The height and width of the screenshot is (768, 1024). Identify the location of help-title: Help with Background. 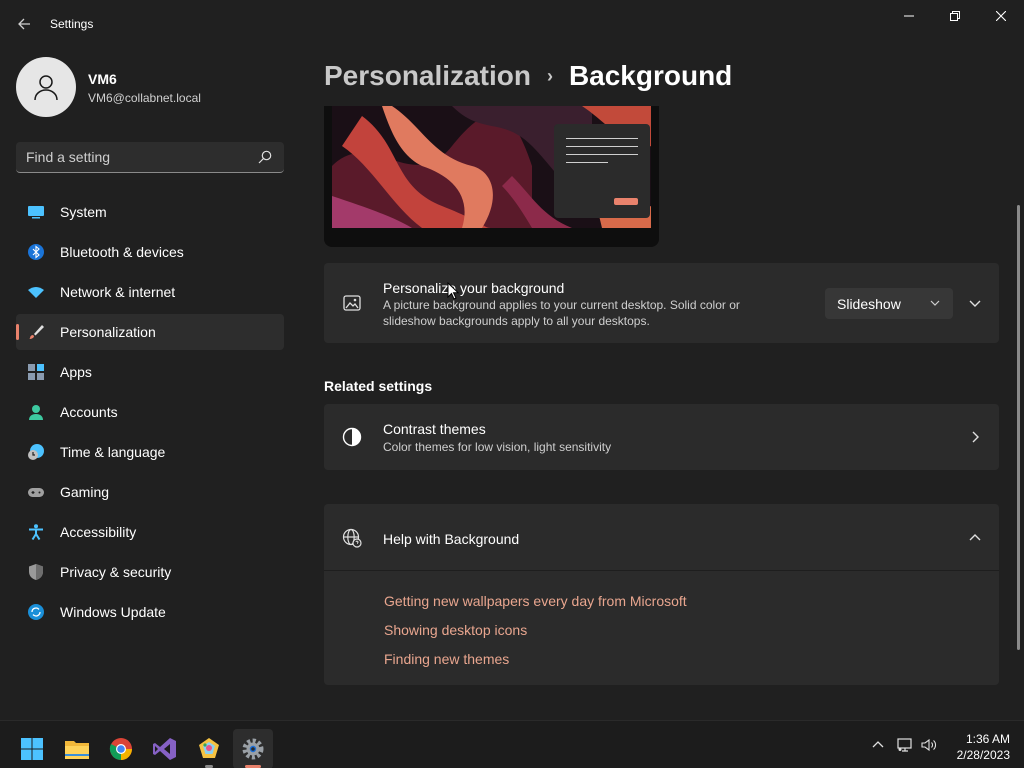
(451, 539).